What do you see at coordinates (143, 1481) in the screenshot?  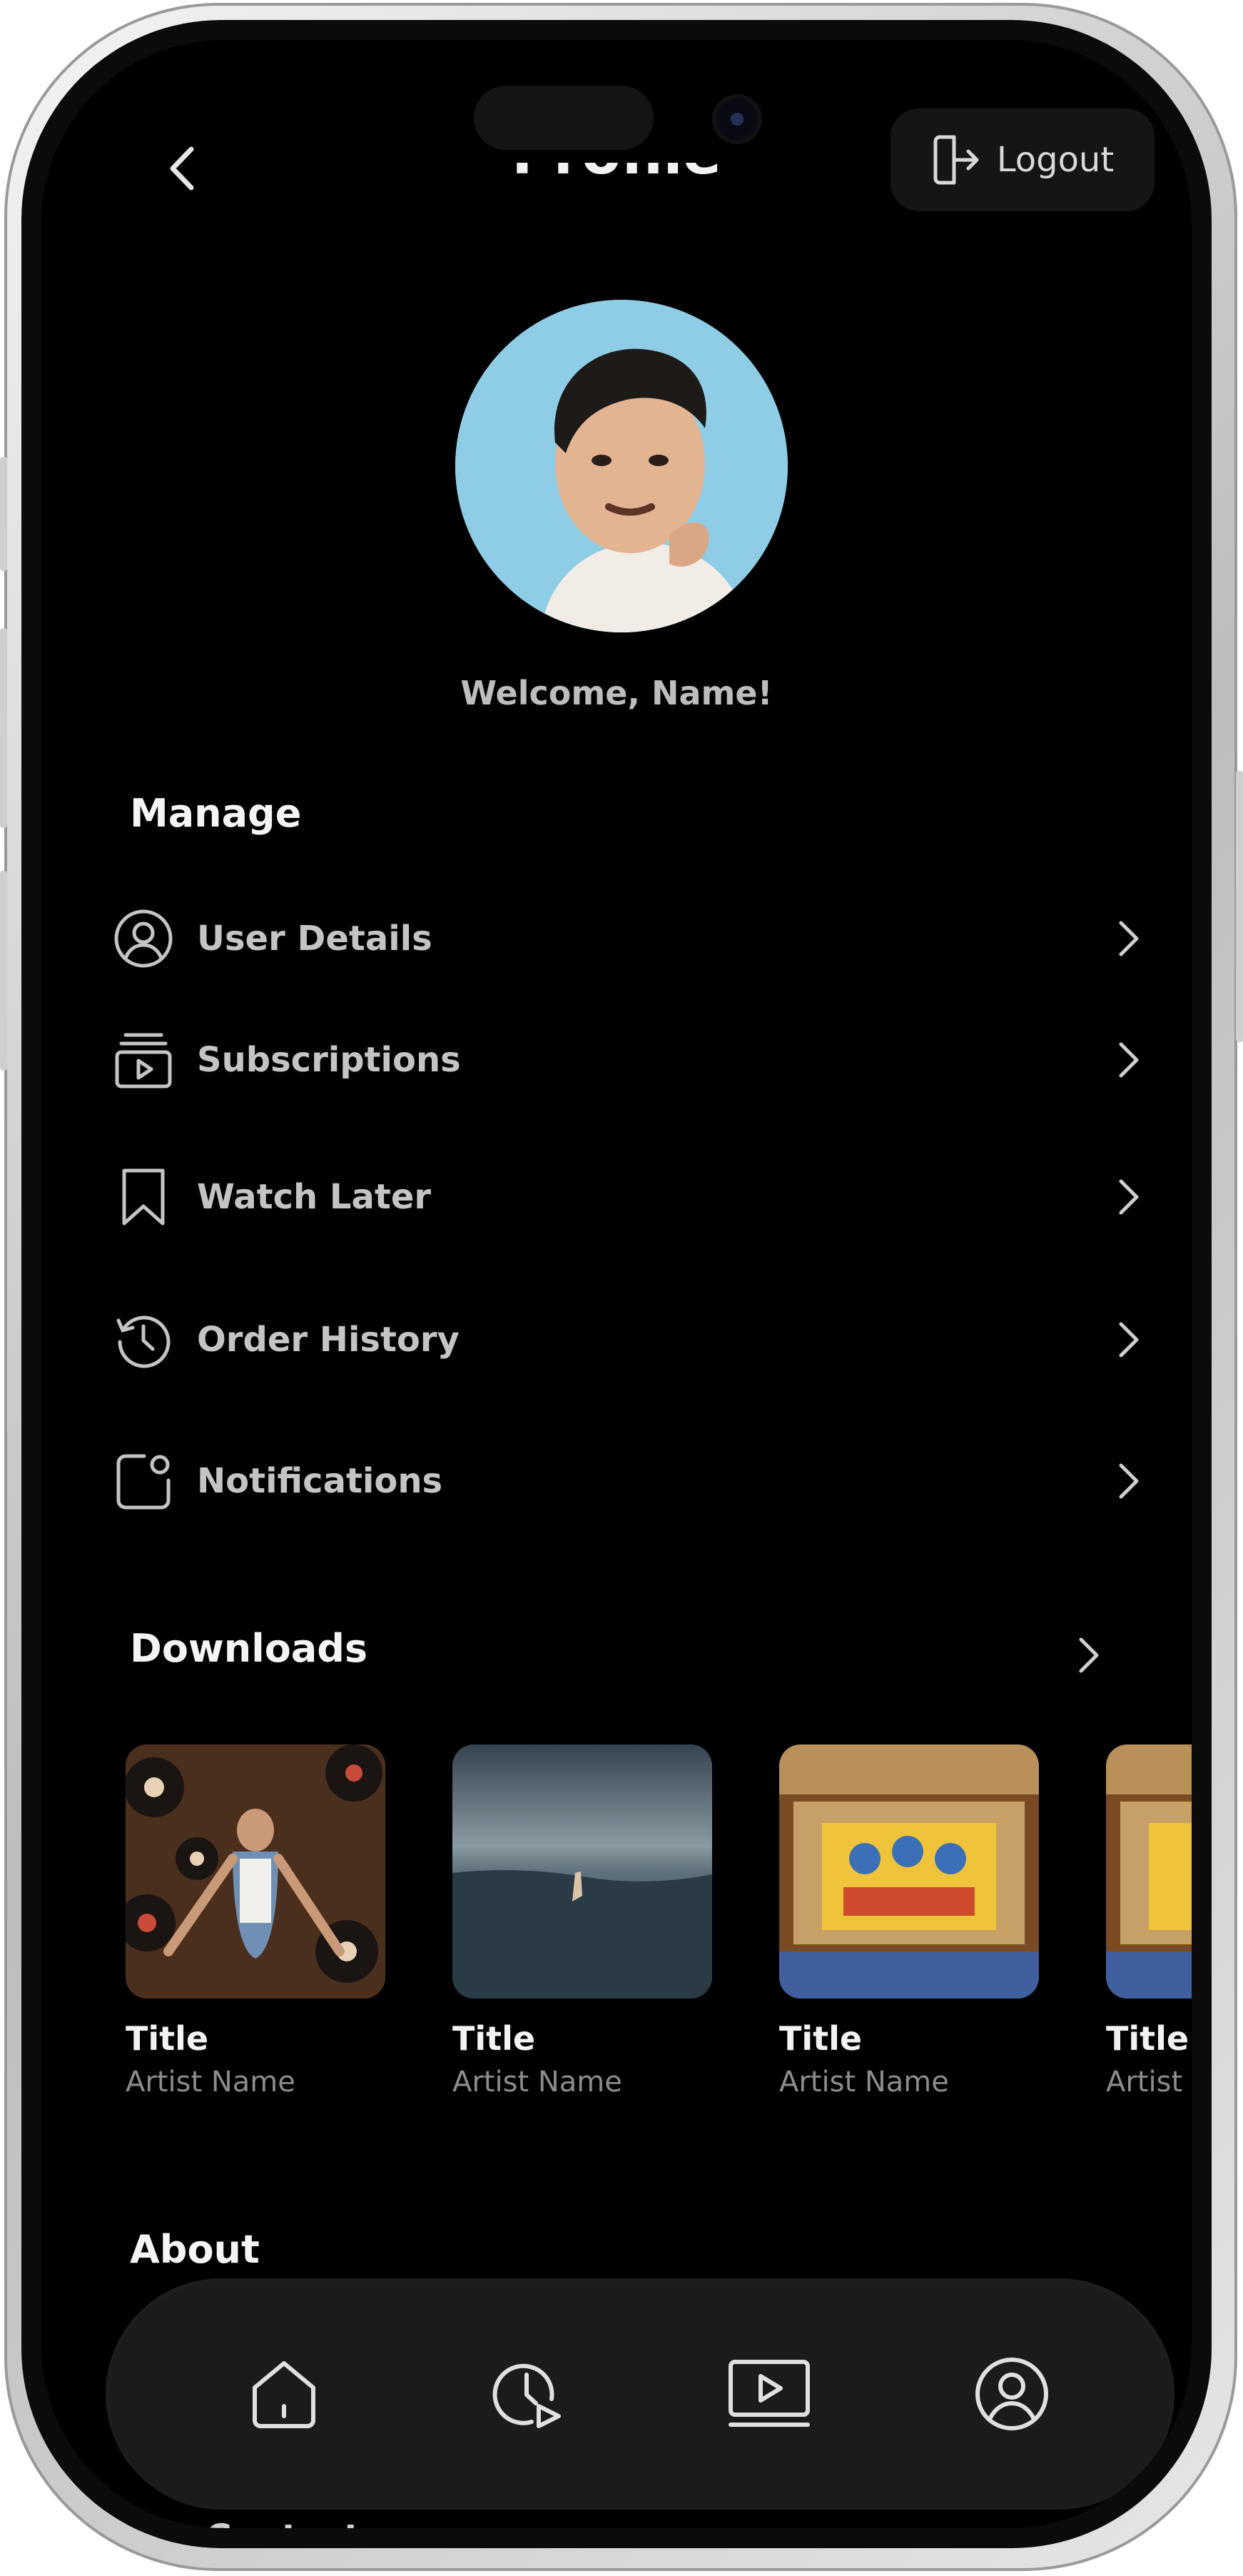 I see `notification-icon` at bounding box center [143, 1481].